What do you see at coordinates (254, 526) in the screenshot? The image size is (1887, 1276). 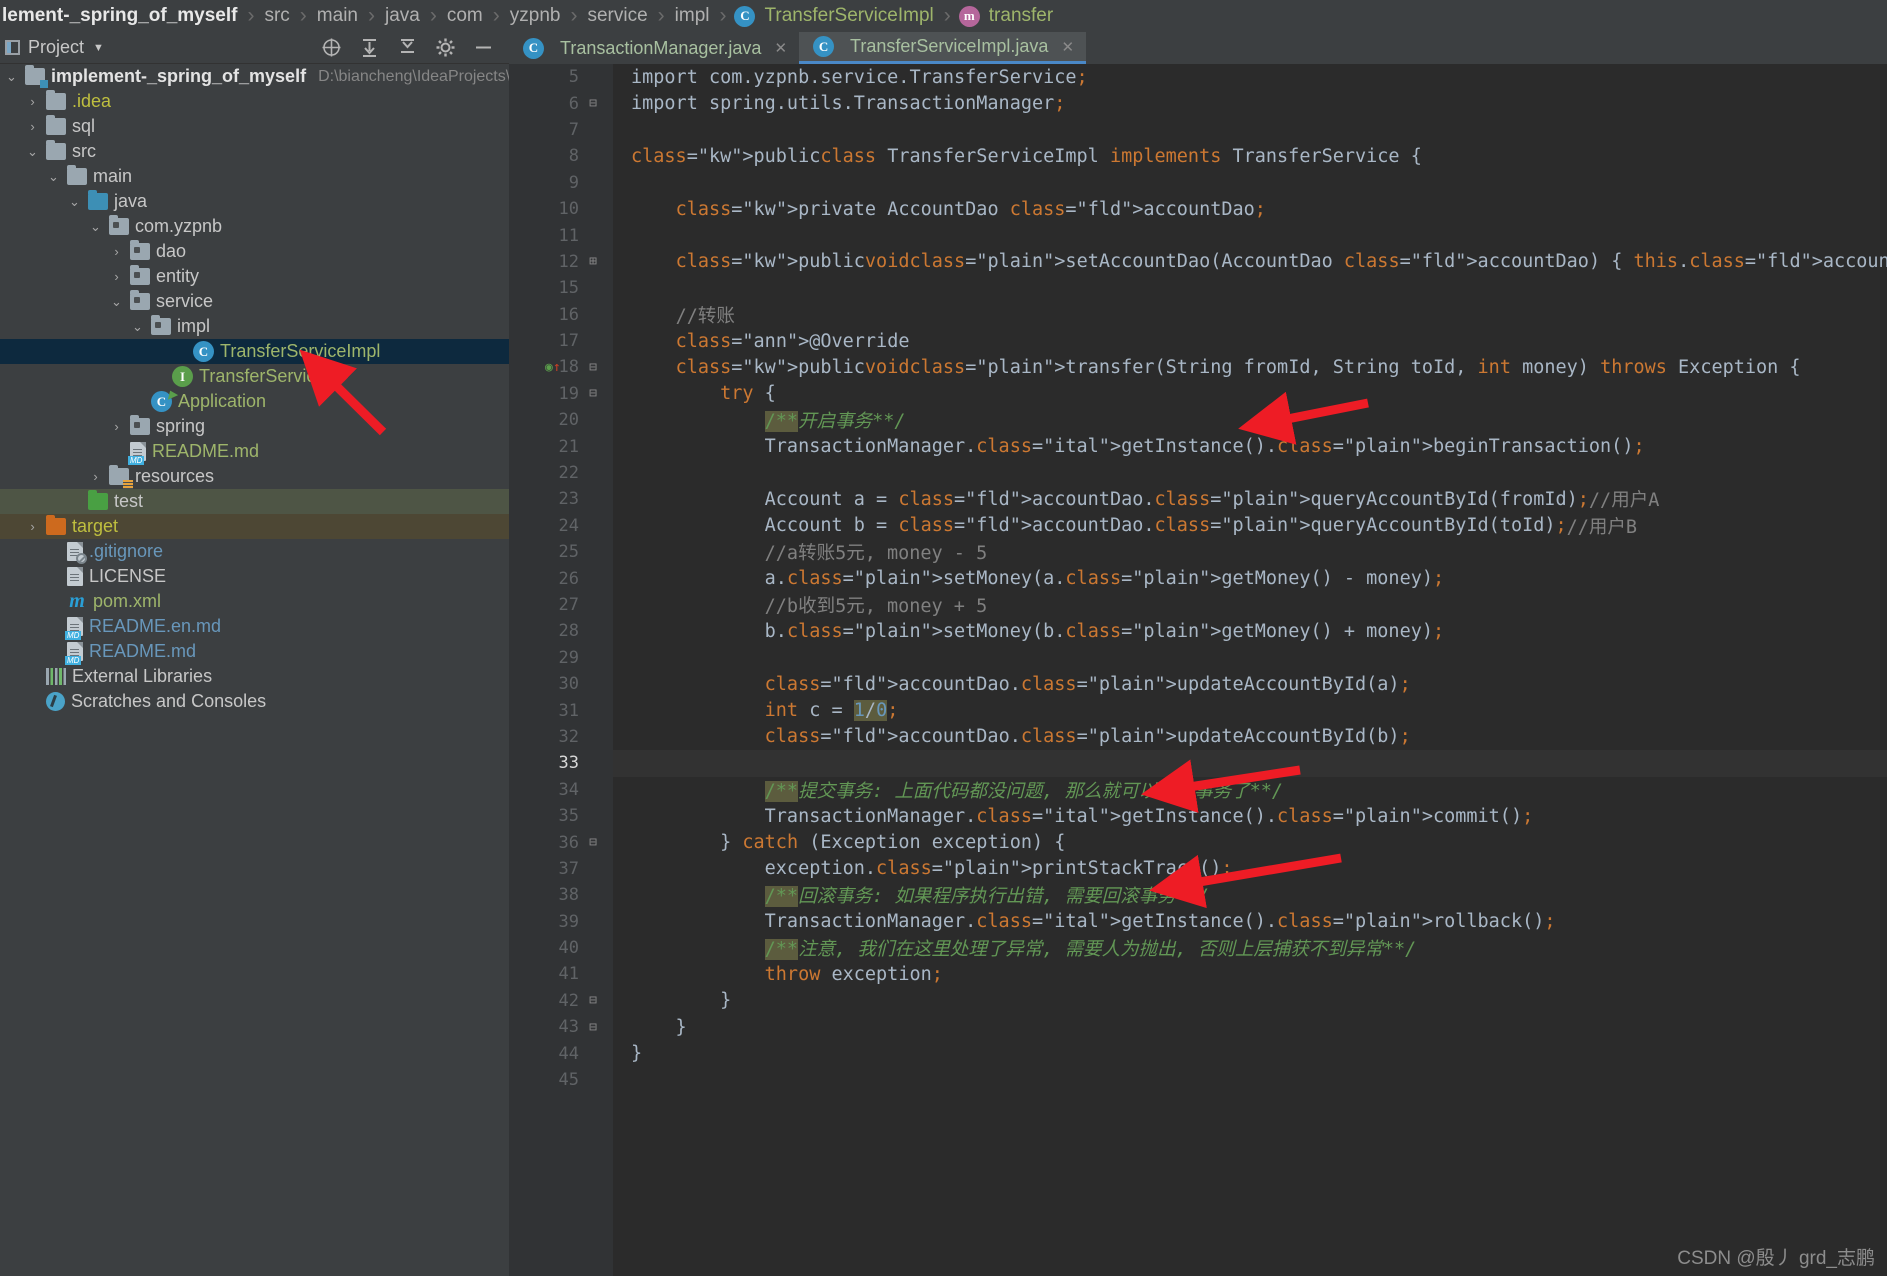 I see `tree-row: › target` at bounding box center [254, 526].